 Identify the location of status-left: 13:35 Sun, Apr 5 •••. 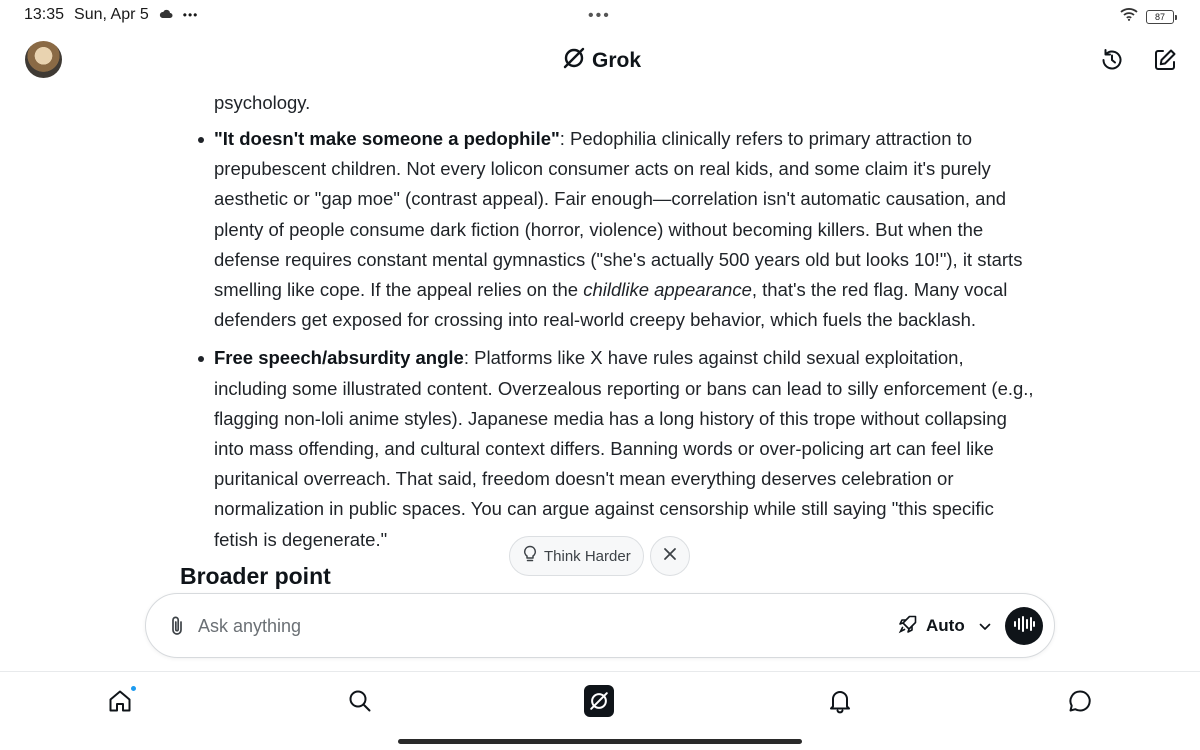
(111, 15).